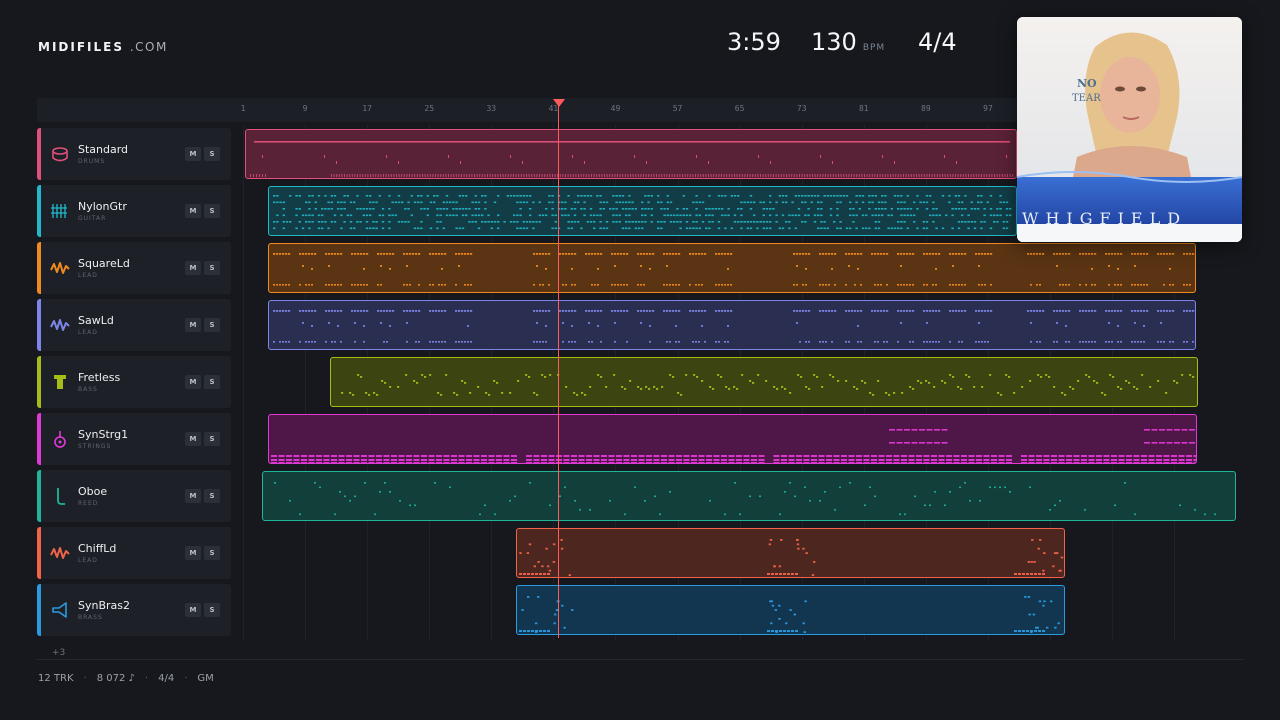  Describe the element at coordinates (60, 610) in the screenshot. I see `brass-icon` at that location.